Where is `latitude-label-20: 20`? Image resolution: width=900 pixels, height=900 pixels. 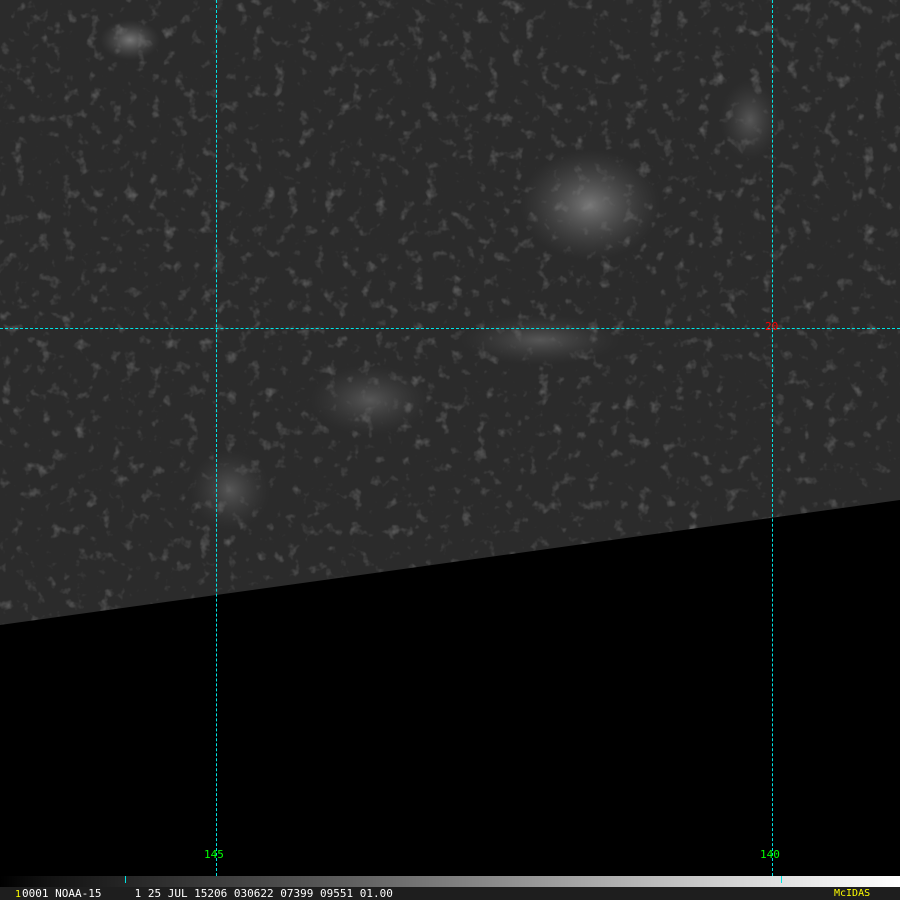 latitude-label-20: 20 is located at coordinates (772, 326).